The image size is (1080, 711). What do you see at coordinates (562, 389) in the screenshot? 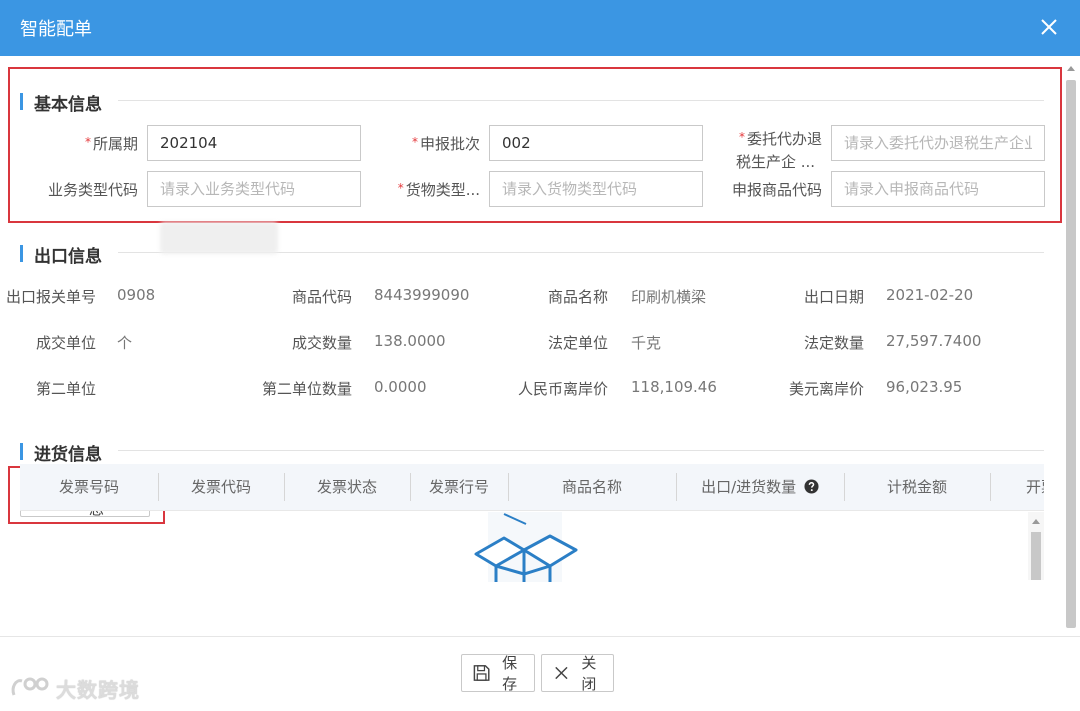
I see `rmb-fob-label: 人民币离岸价` at bounding box center [562, 389].